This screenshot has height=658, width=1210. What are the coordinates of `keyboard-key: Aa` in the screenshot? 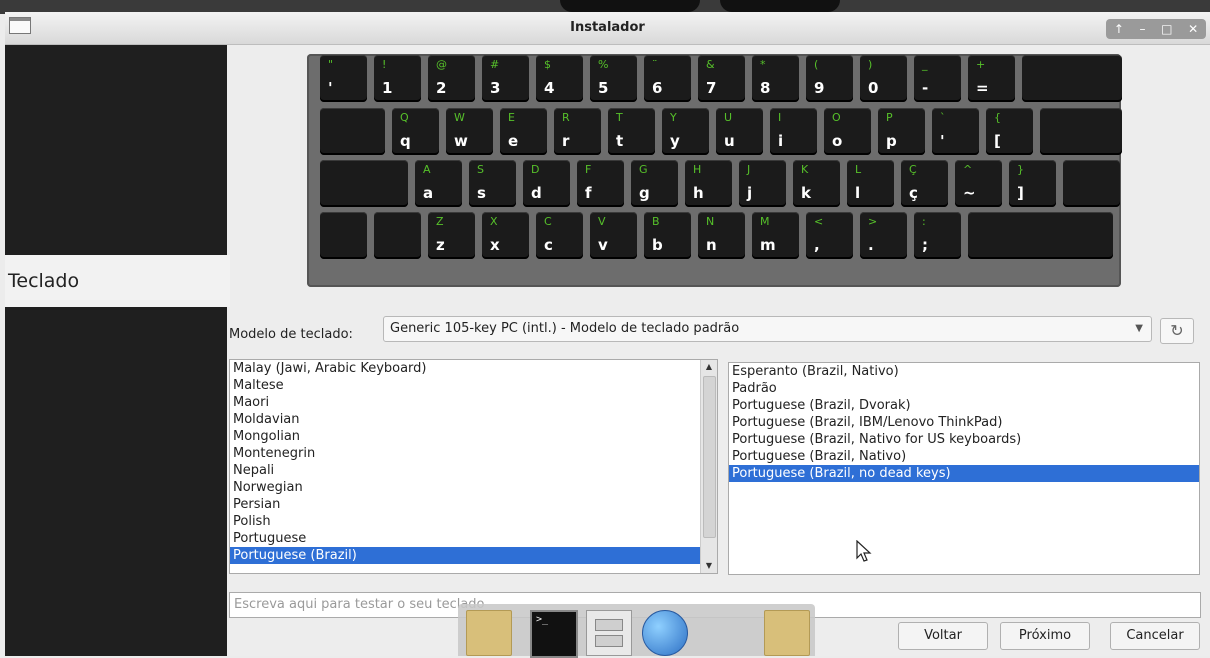 It's located at (438, 183).